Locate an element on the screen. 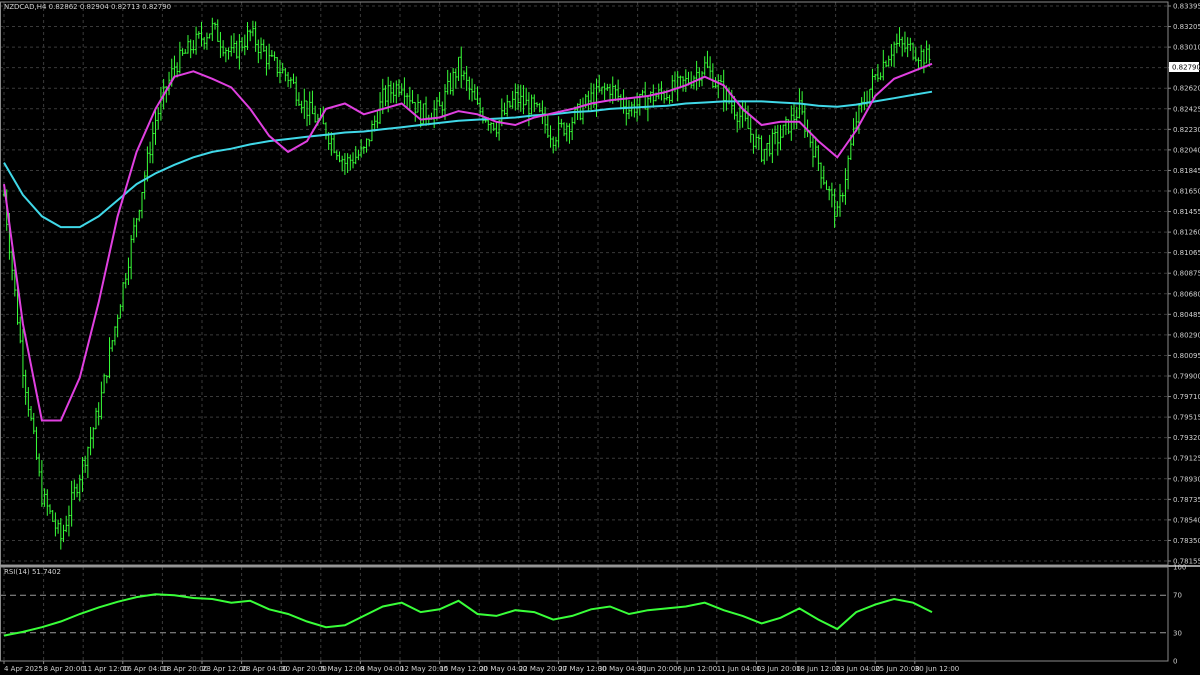  current-price-label: 0.82790 is located at coordinates (1186, 68).